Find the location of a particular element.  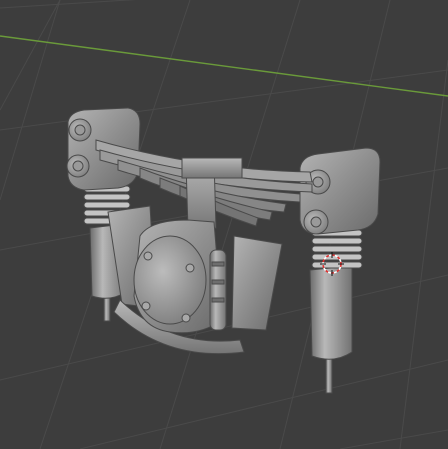

right-shock-body is located at coordinates (331, 312).